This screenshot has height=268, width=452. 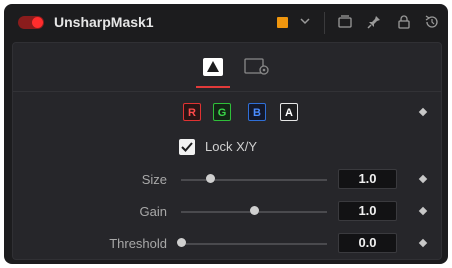 What do you see at coordinates (324, 23) in the screenshot?
I see `header-divider` at bounding box center [324, 23].